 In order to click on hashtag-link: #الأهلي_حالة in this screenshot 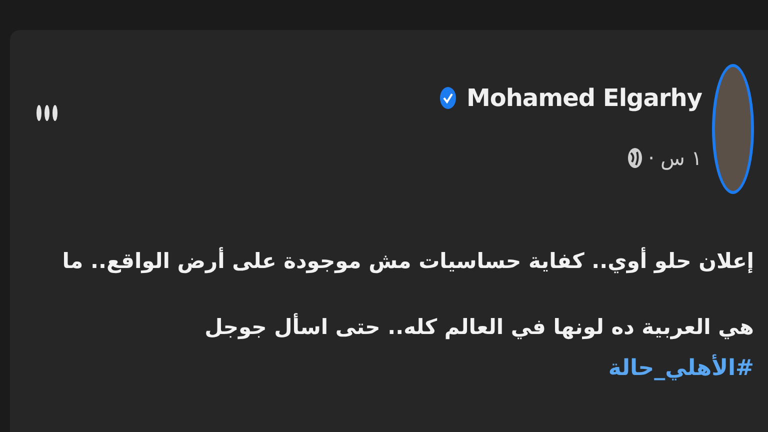, I will do `click(681, 369)`.